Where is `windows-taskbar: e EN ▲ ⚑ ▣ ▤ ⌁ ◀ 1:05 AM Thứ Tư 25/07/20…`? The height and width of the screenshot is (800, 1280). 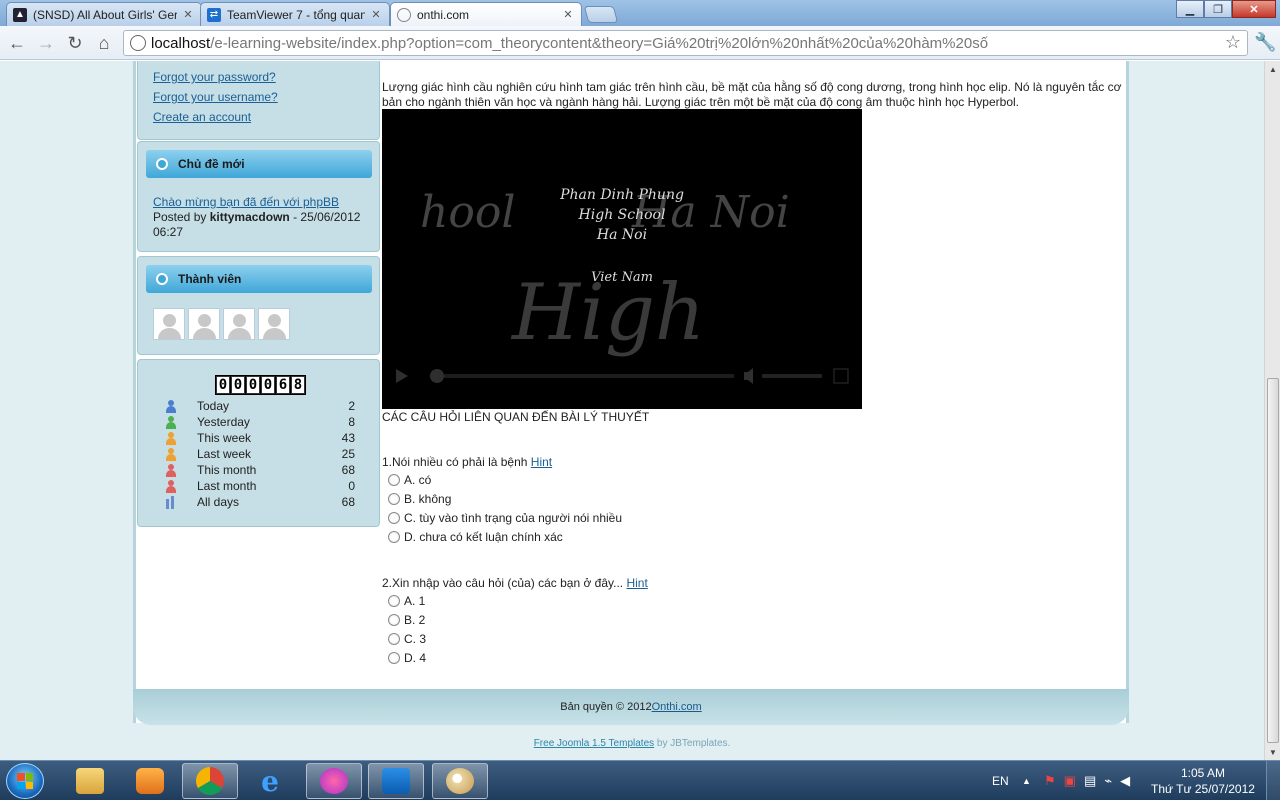 windows-taskbar: e EN ▲ ⚑ ▣ ▤ ⌁ ◀ 1:05 AM Thứ Tư 25/07/20… is located at coordinates (640, 780).